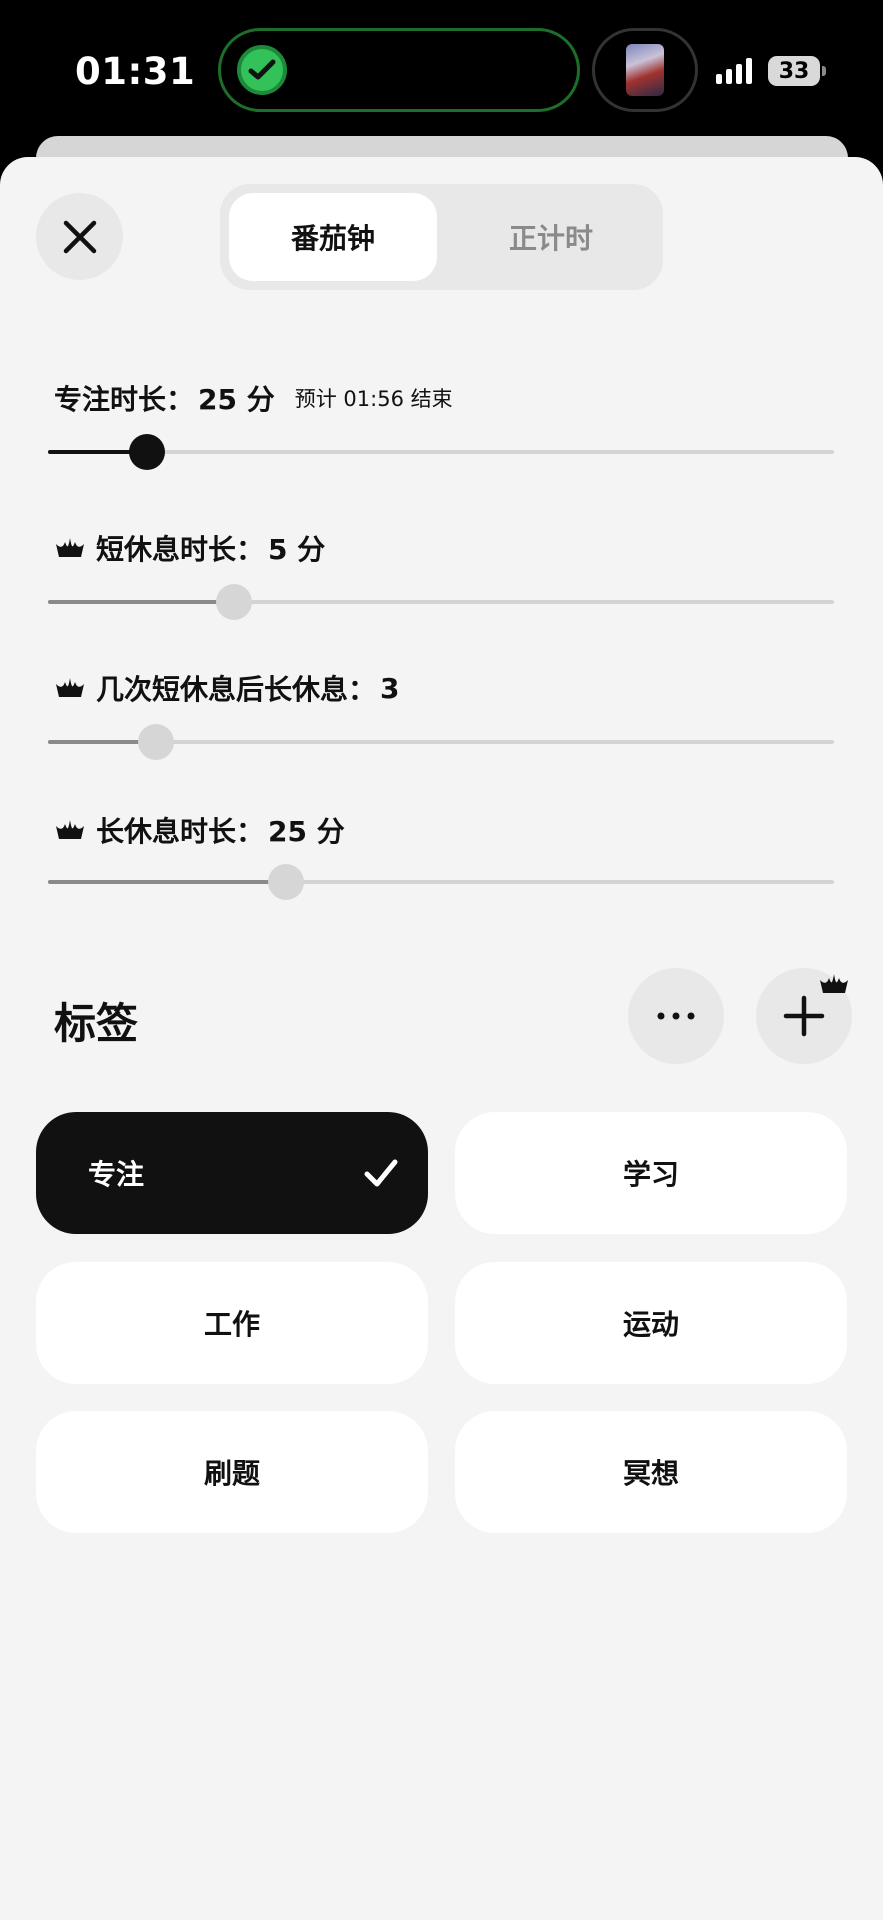 The image size is (883, 1920). Describe the element at coordinates (180, 549) in the screenshot. I see `short-break-label-text: 短休息时长：` at that location.